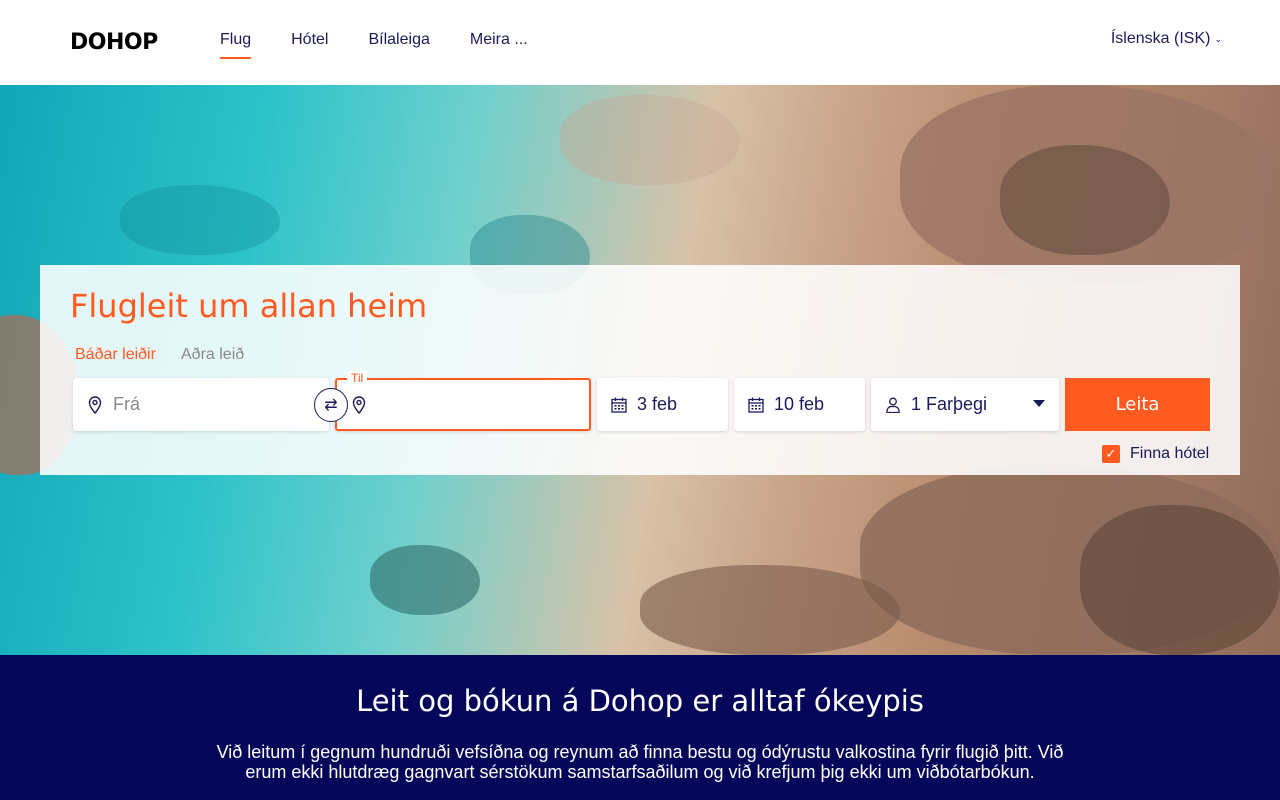 Image resolution: width=1280 pixels, height=800 pixels. I want to click on info-title: Leit og bókun á Dohop er alltaf ókeypis, so click(640, 701).